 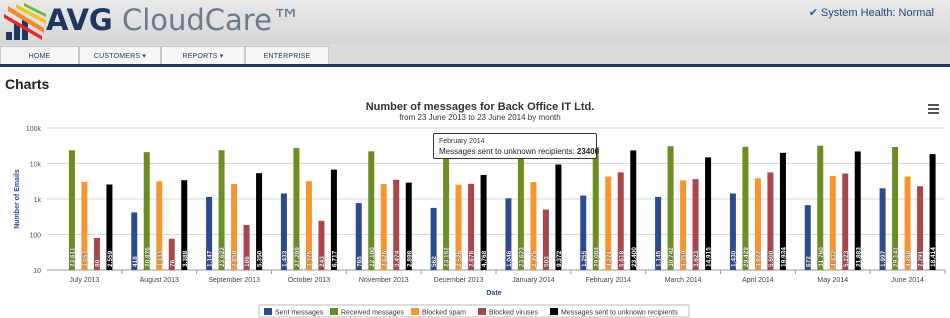 What do you see at coordinates (322, 261) in the screenshot?
I see `data-label: 243` at bounding box center [322, 261].